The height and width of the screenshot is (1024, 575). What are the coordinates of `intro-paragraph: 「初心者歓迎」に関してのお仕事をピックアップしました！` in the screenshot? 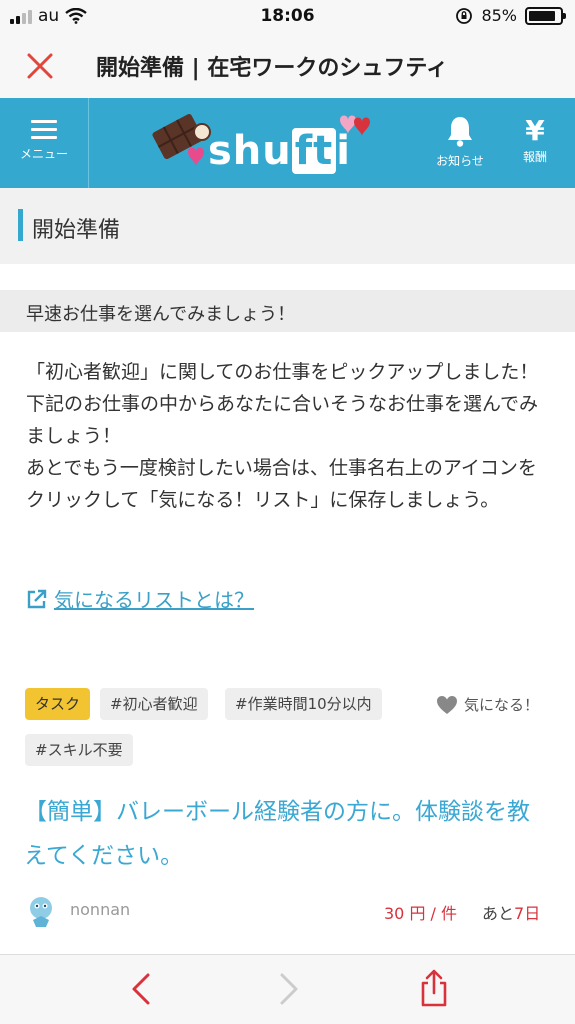 It's located at (282, 372).